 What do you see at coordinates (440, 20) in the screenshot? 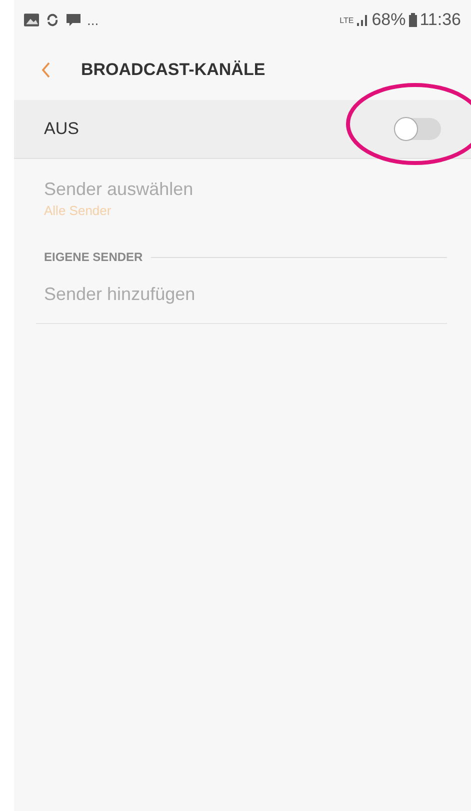
I see `clock: 11:36` at bounding box center [440, 20].